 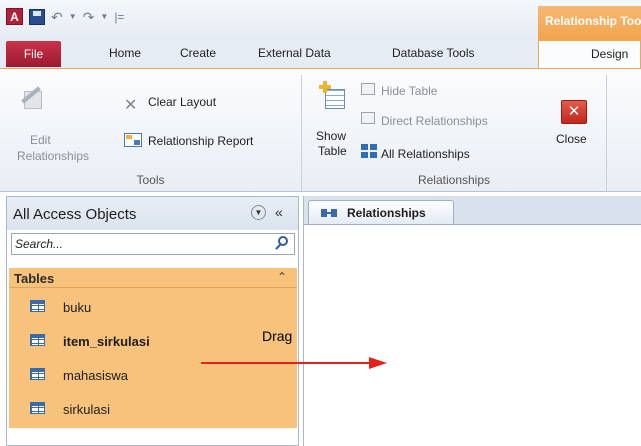 What do you see at coordinates (589, 23) in the screenshot?
I see `relationship-tools-context-tab: Relationship Tools` at bounding box center [589, 23].